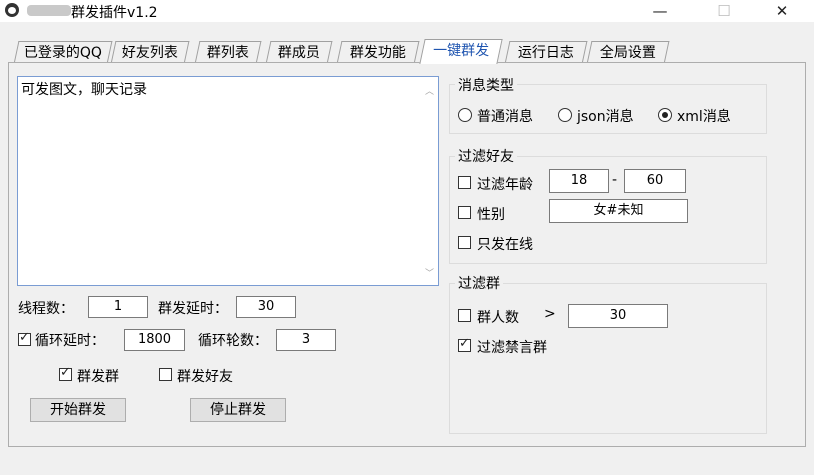  What do you see at coordinates (465, 115) in the screenshot?
I see `radio-normal-message` at bounding box center [465, 115].